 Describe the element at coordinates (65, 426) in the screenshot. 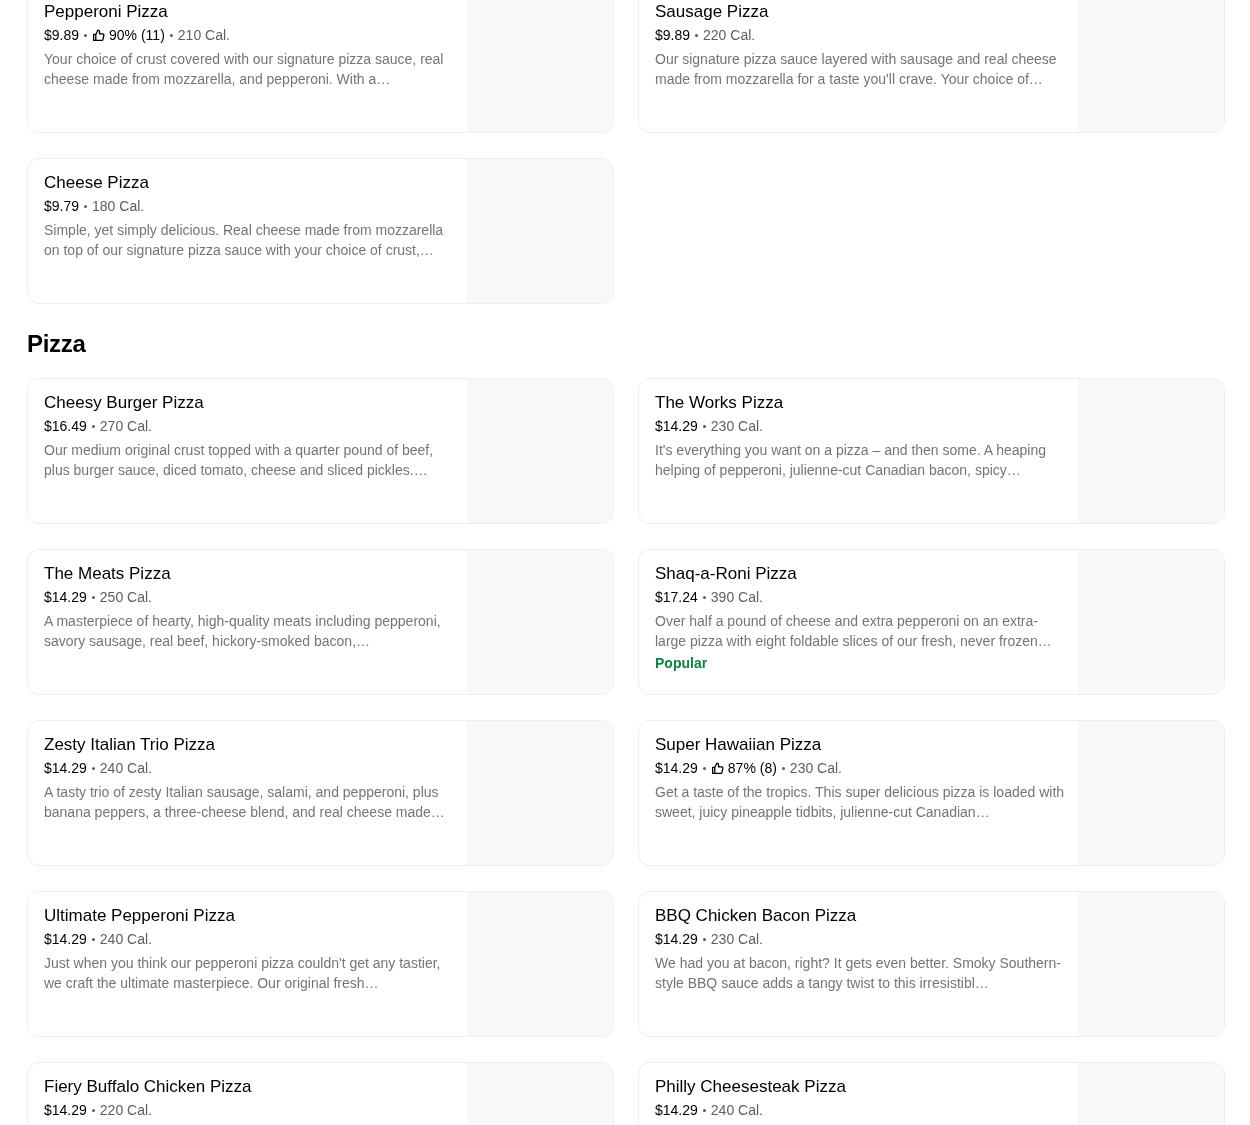

I see `item-price: $16.49` at that location.